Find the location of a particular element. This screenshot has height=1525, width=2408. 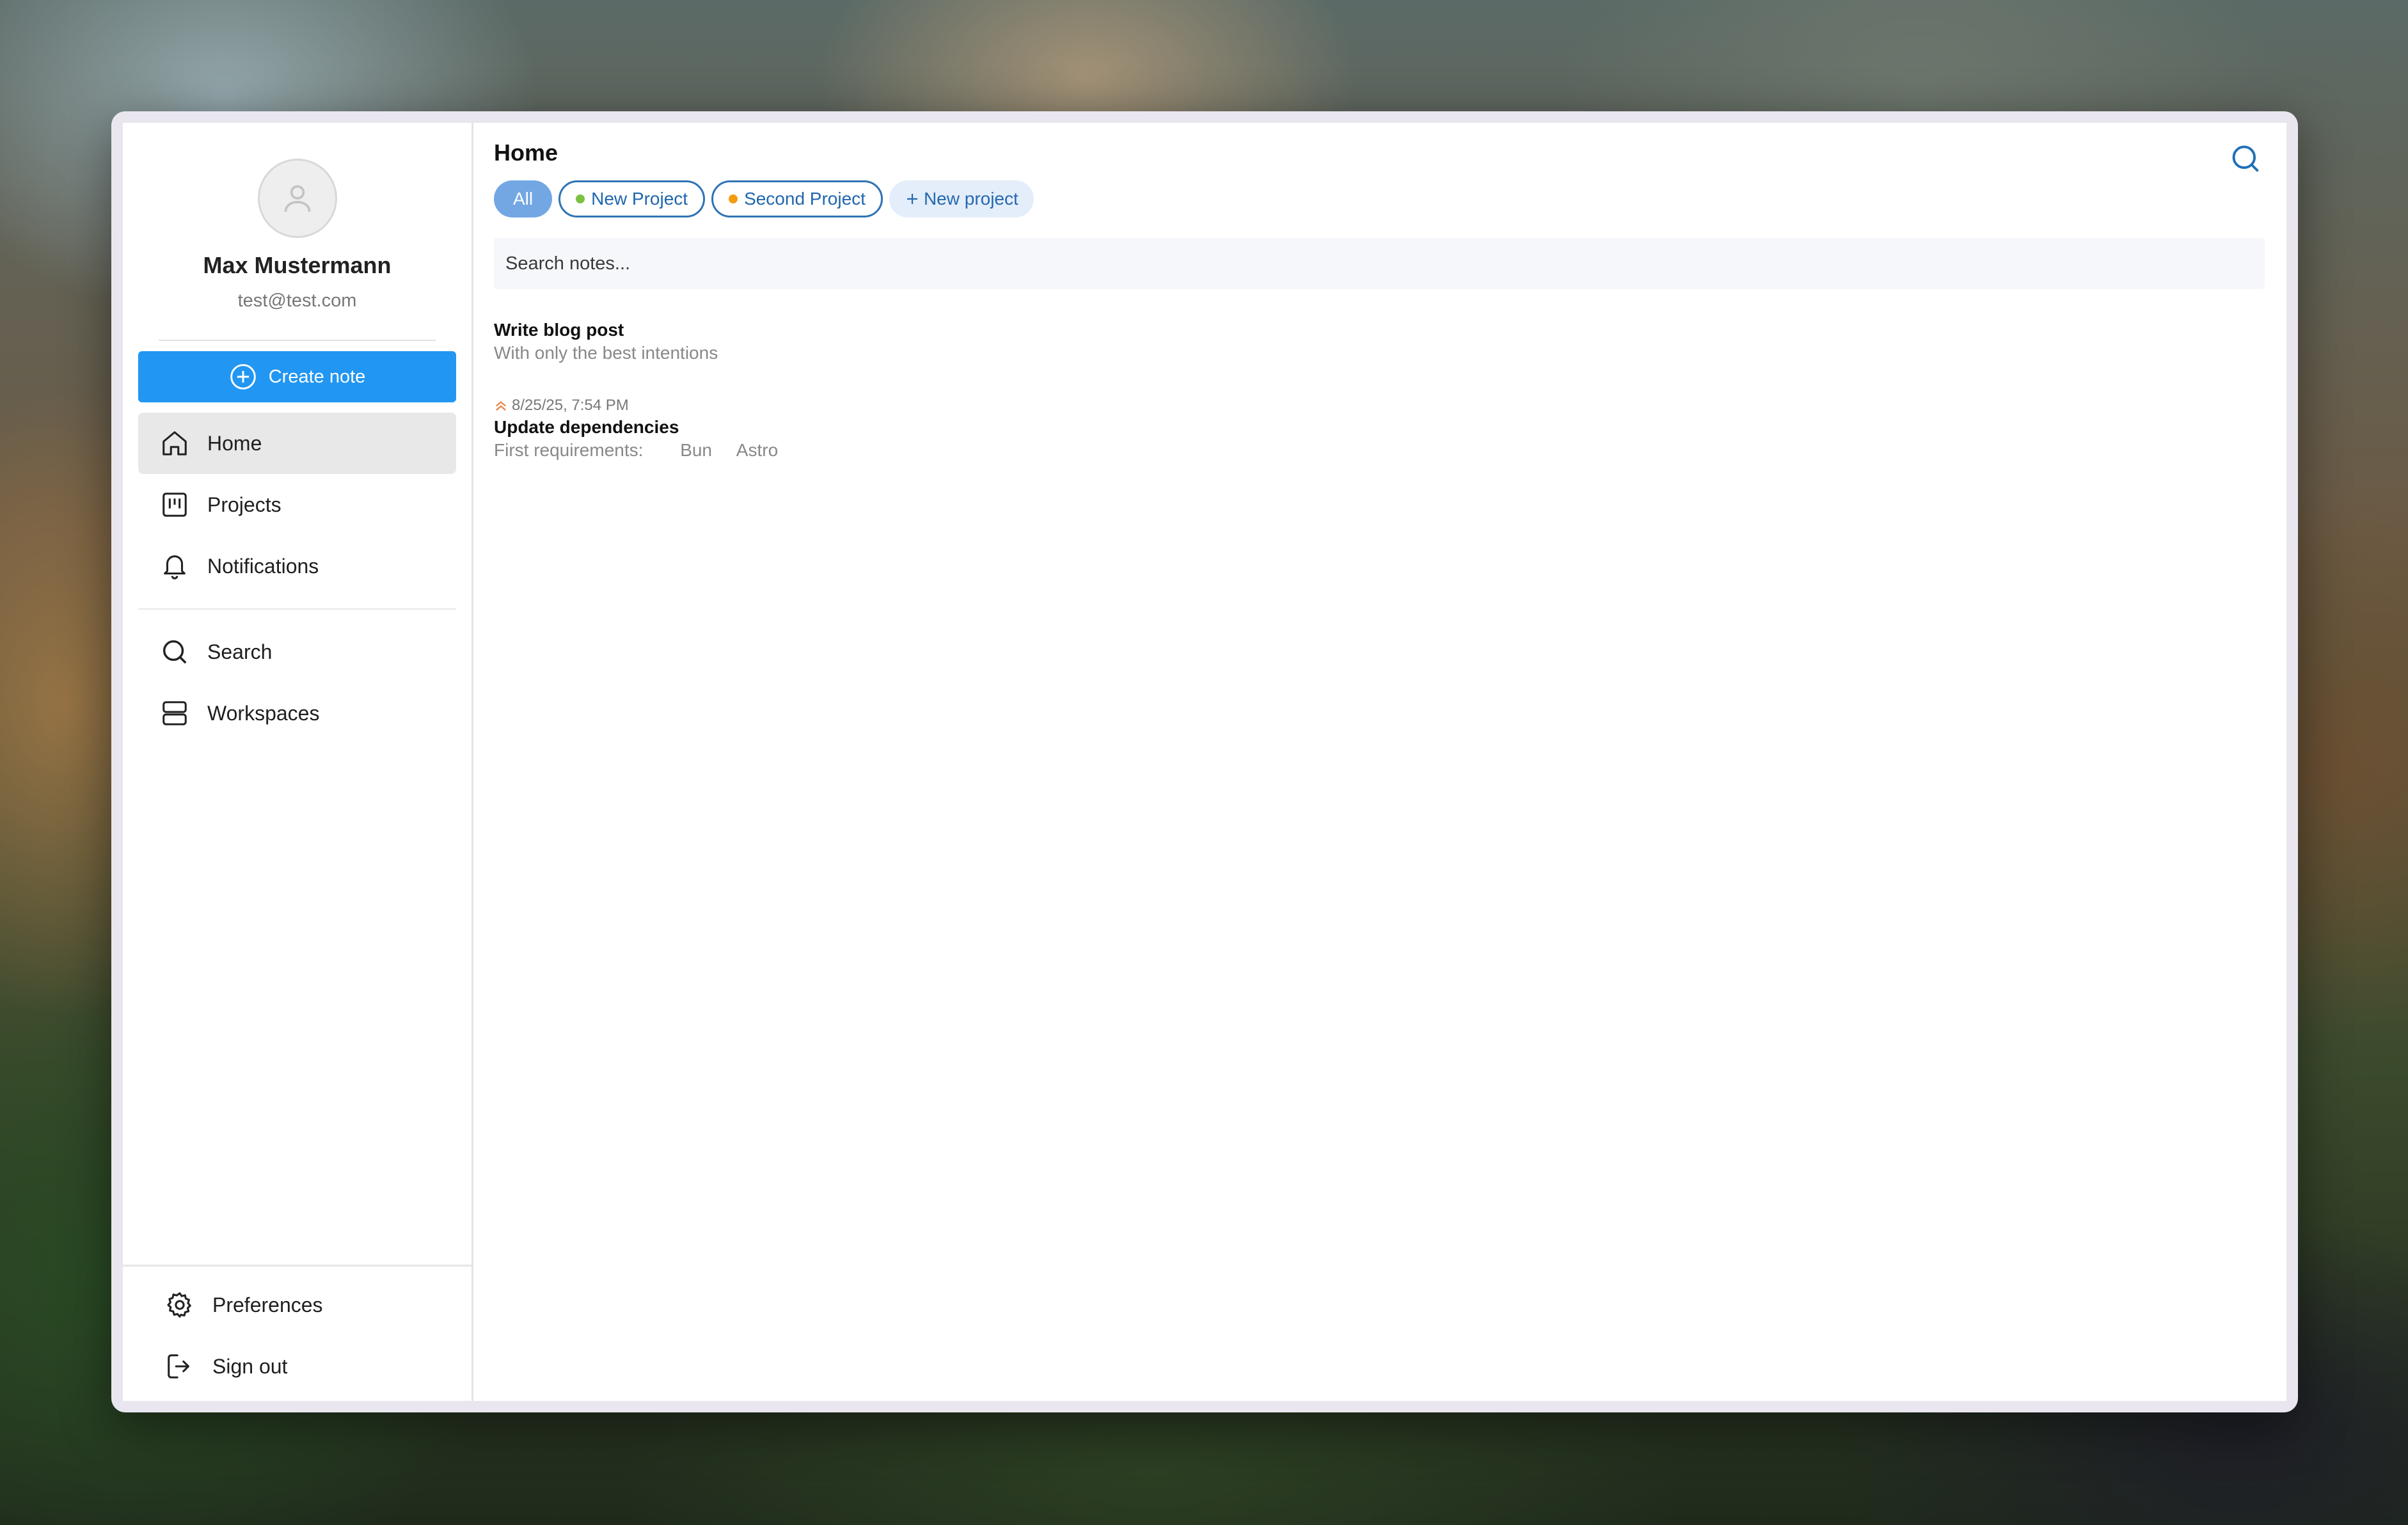

sidebar-item-label: Preferences is located at coordinates (267, 1304).